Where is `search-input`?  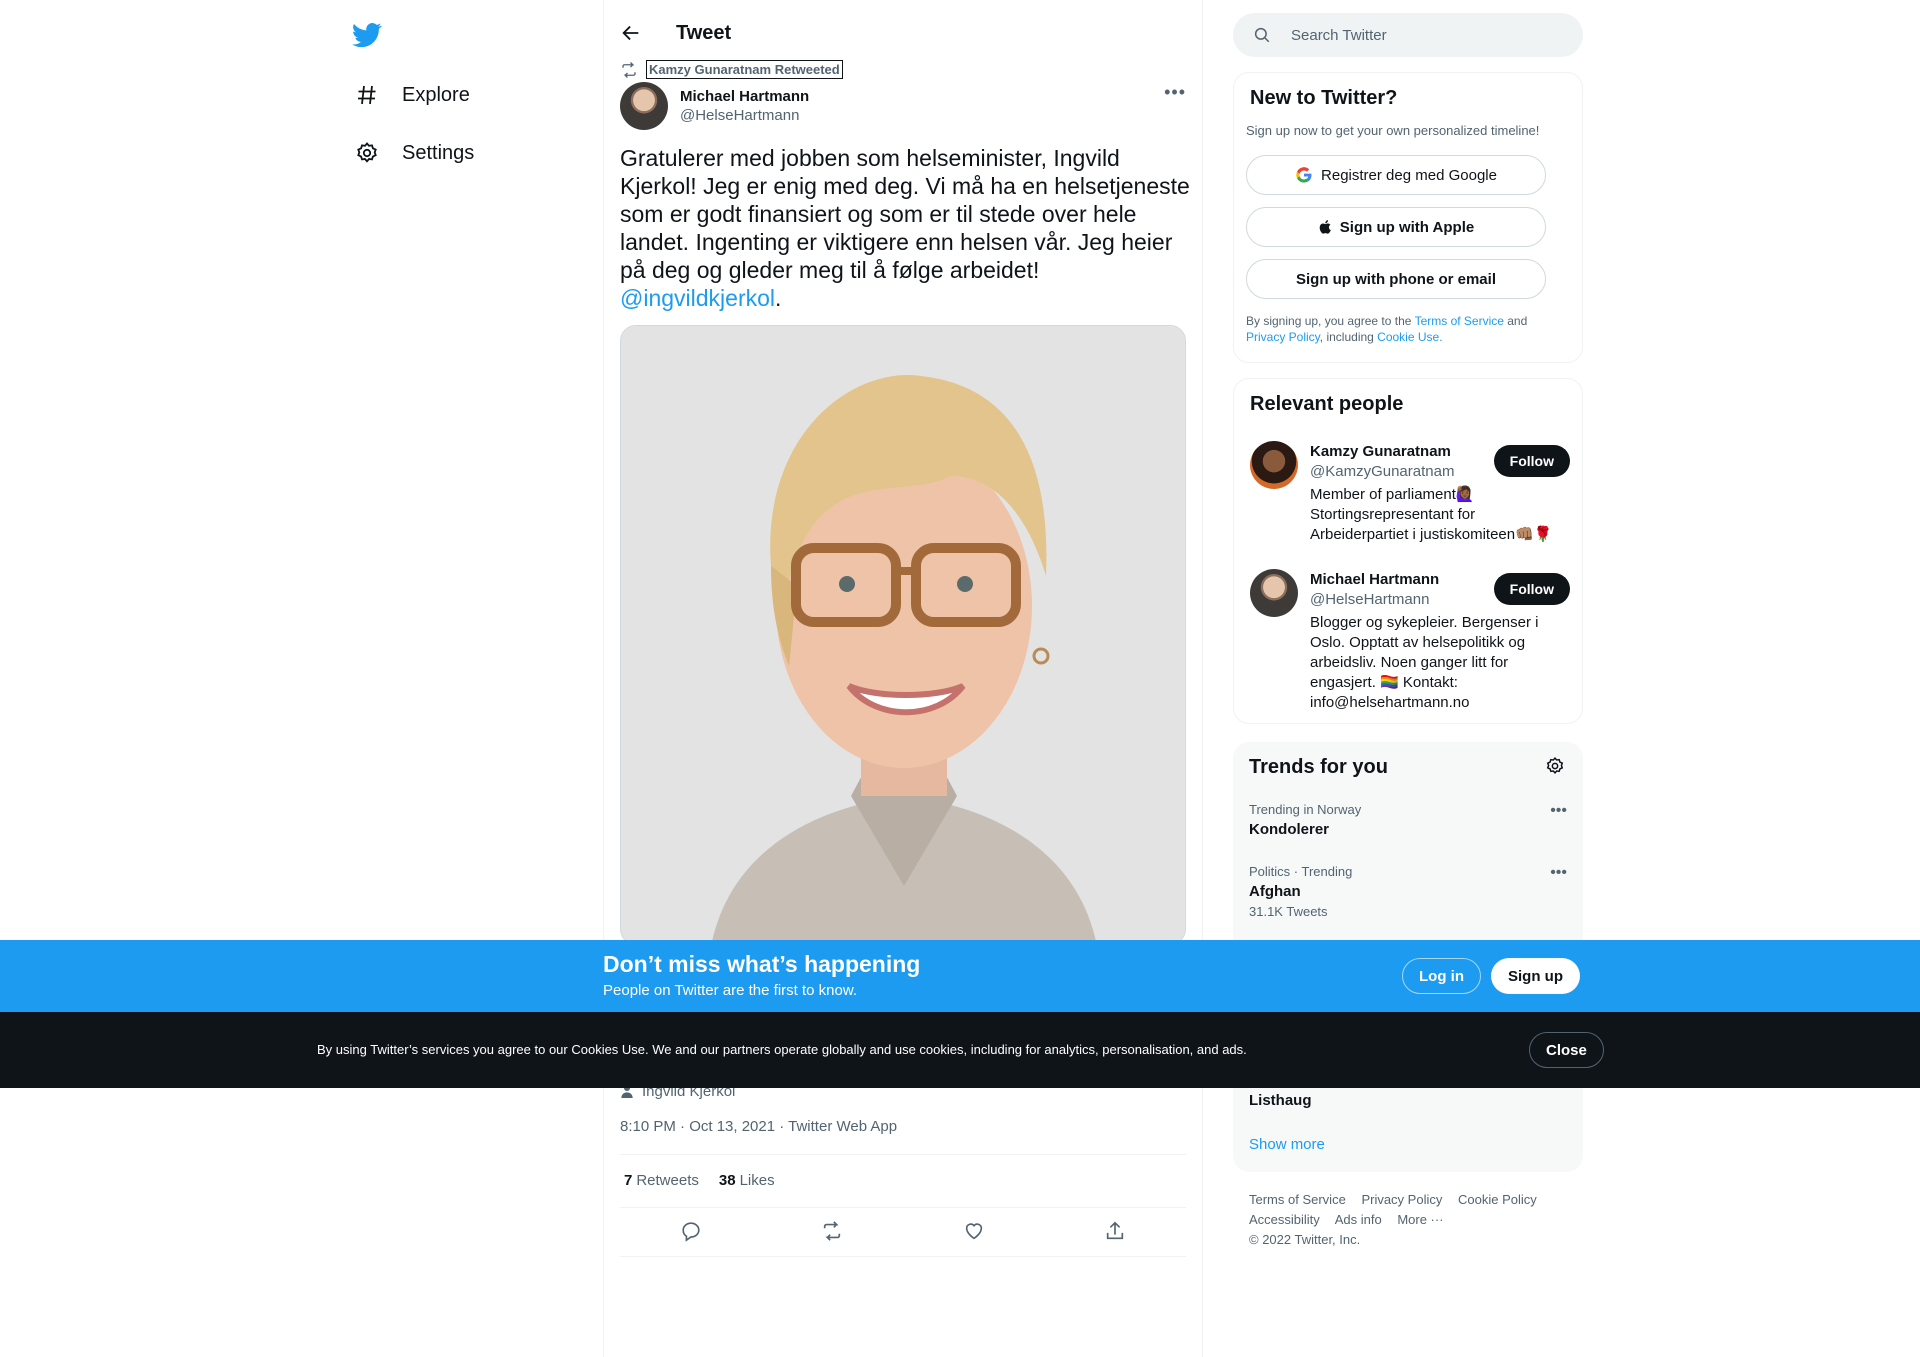 search-input is located at coordinates (1421, 35).